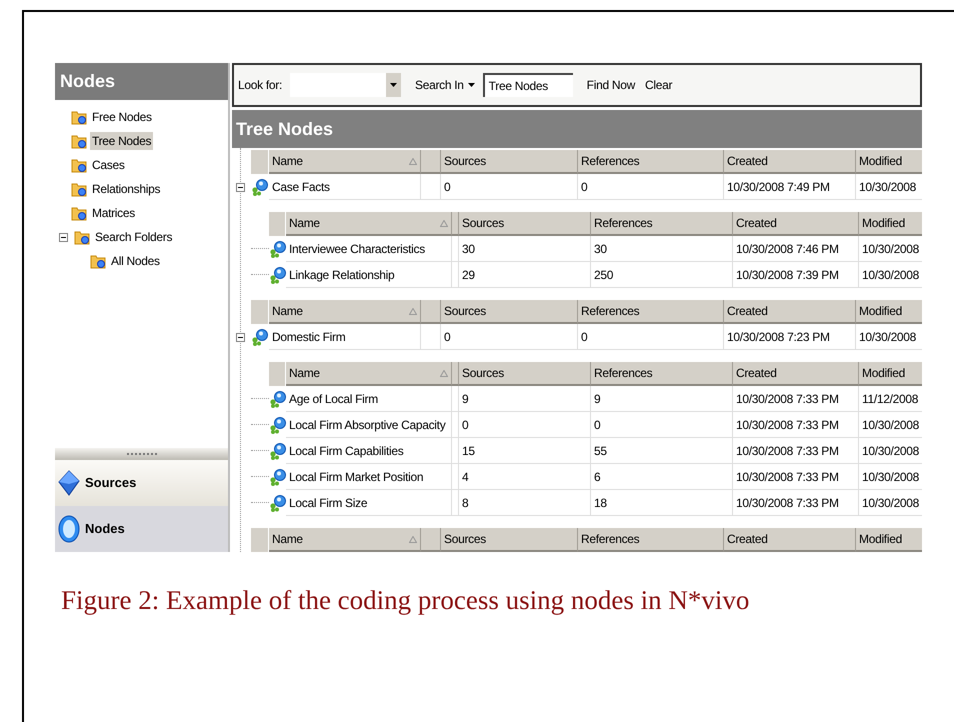 This screenshot has height=722, width=954. What do you see at coordinates (126, 189) in the screenshot?
I see `tree-item: Relationships` at bounding box center [126, 189].